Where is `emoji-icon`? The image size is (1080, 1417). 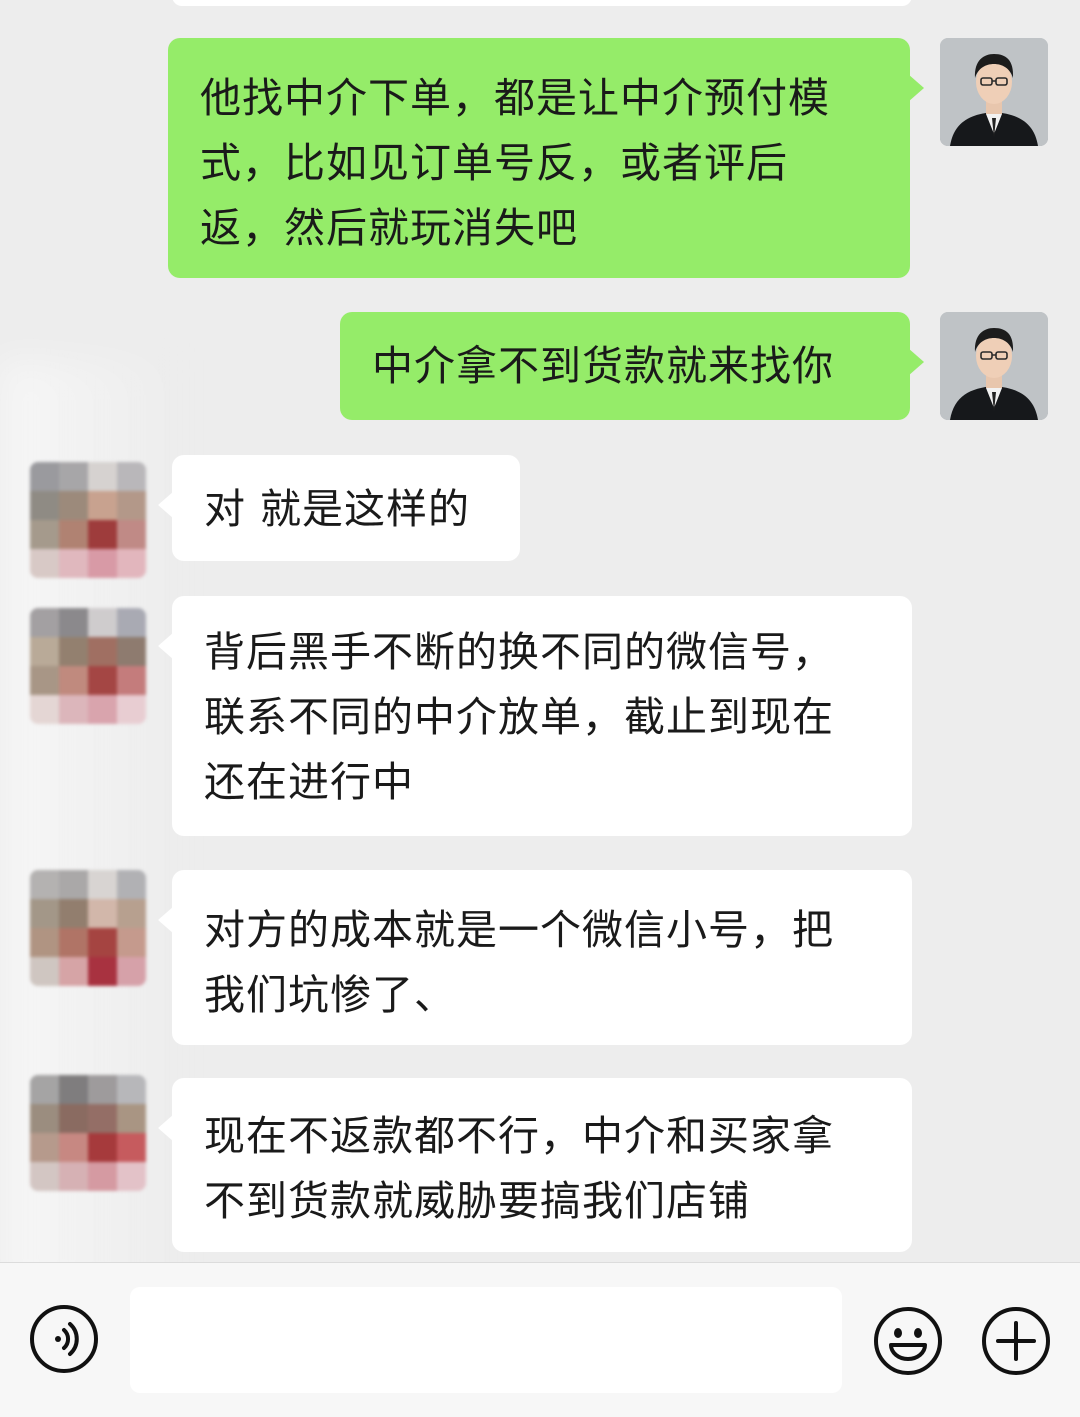 emoji-icon is located at coordinates (908, 1341).